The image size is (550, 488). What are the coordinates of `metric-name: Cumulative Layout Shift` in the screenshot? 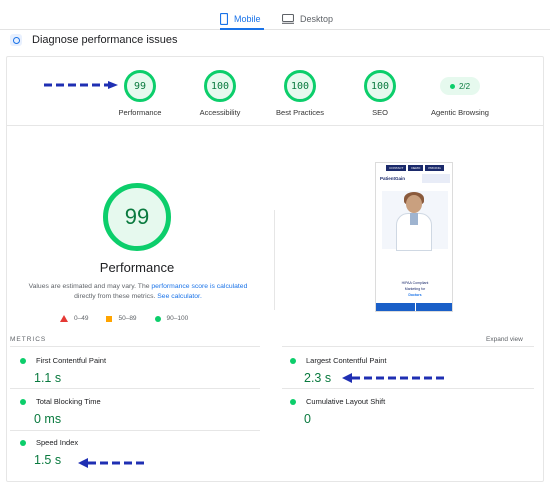 It's located at (346, 401).